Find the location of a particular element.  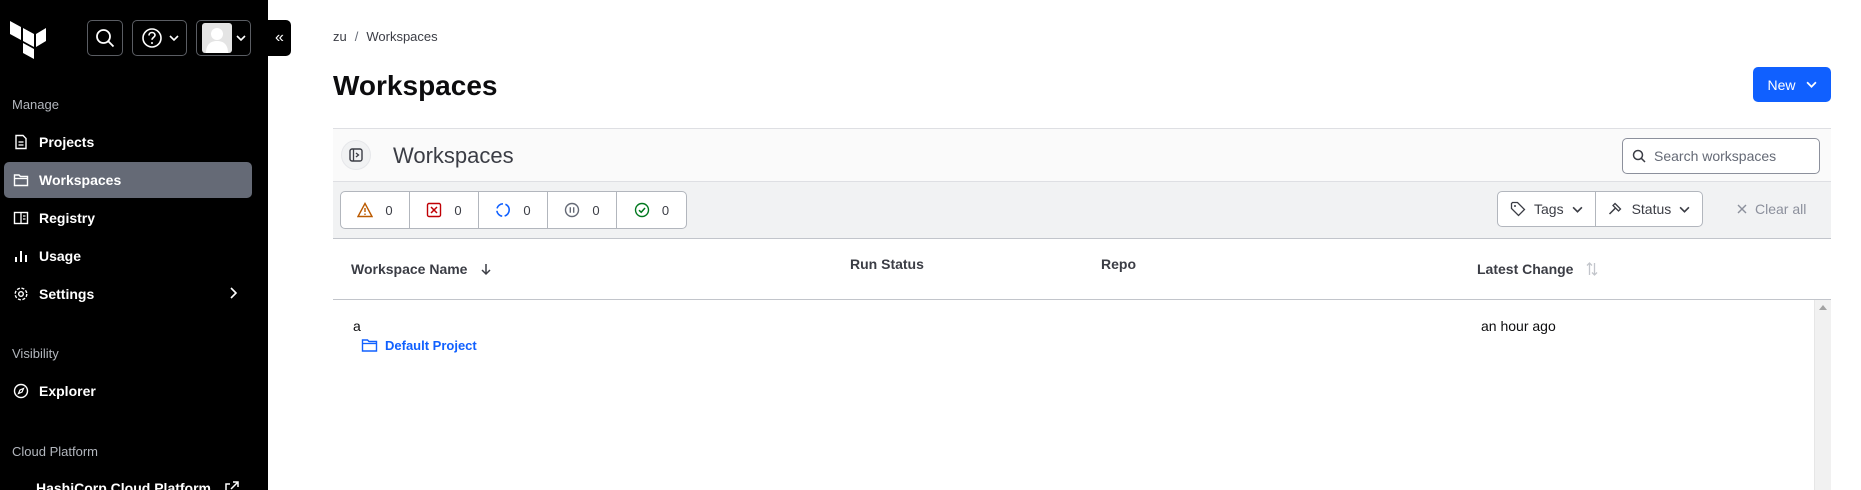

sidebar-expand-icon is located at coordinates (356, 155).